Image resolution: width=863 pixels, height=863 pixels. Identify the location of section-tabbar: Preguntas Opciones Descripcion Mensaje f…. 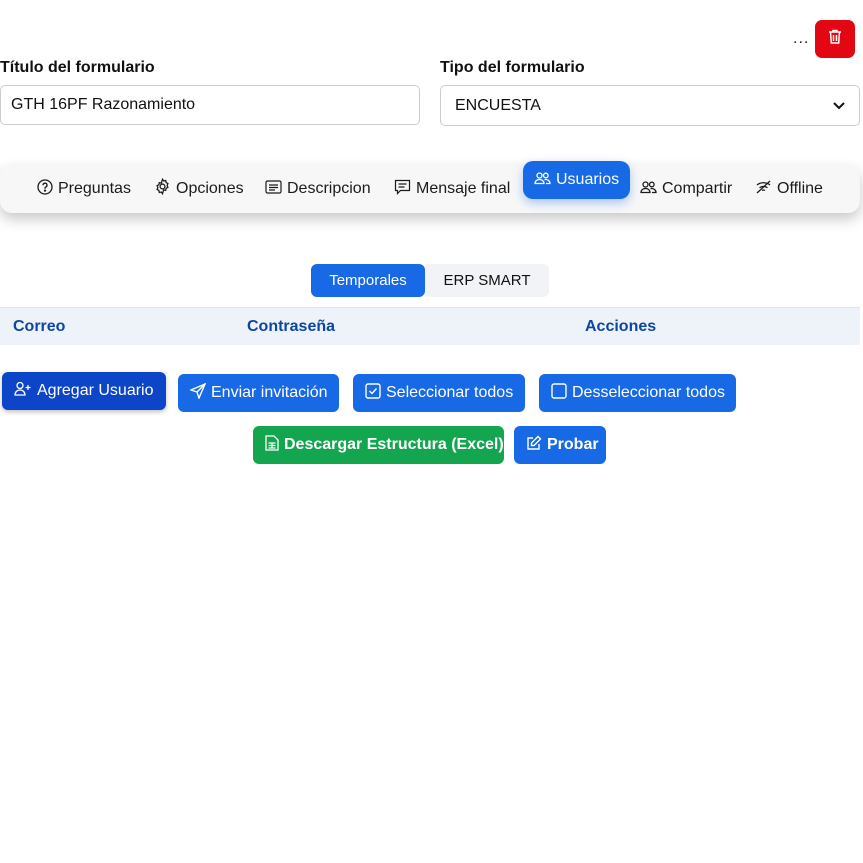
(430, 187).